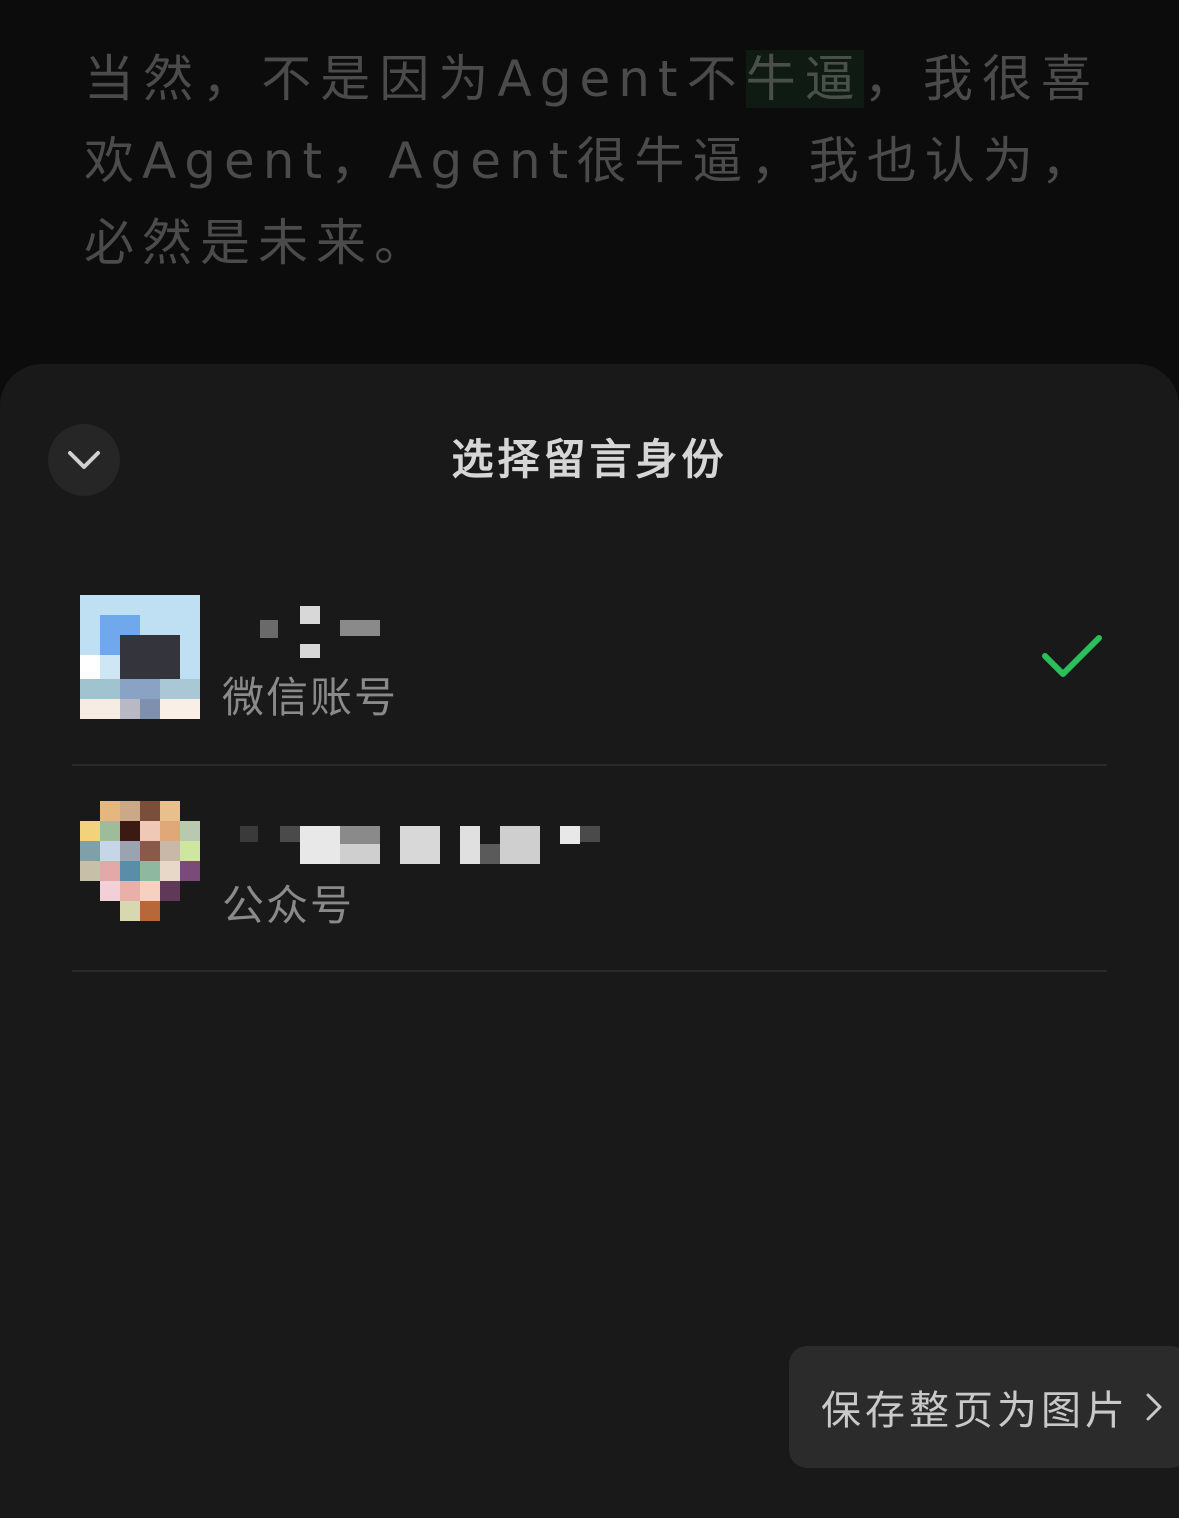  What do you see at coordinates (288, 905) in the screenshot?
I see `identity-type-label: 公众号` at bounding box center [288, 905].